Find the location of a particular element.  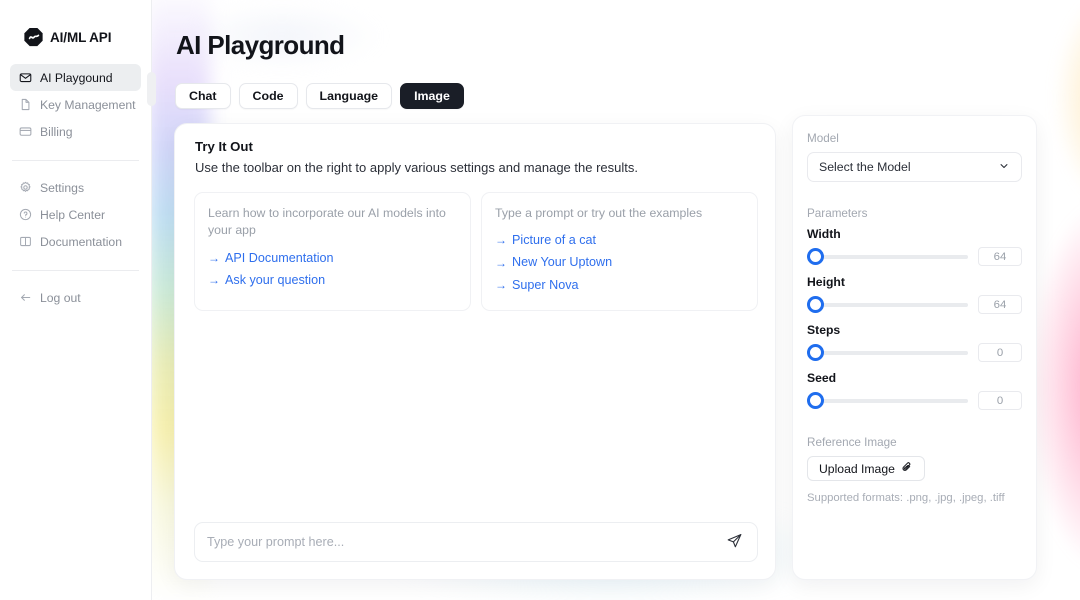

sidebar-item-label: Settings is located at coordinates (62, 187).